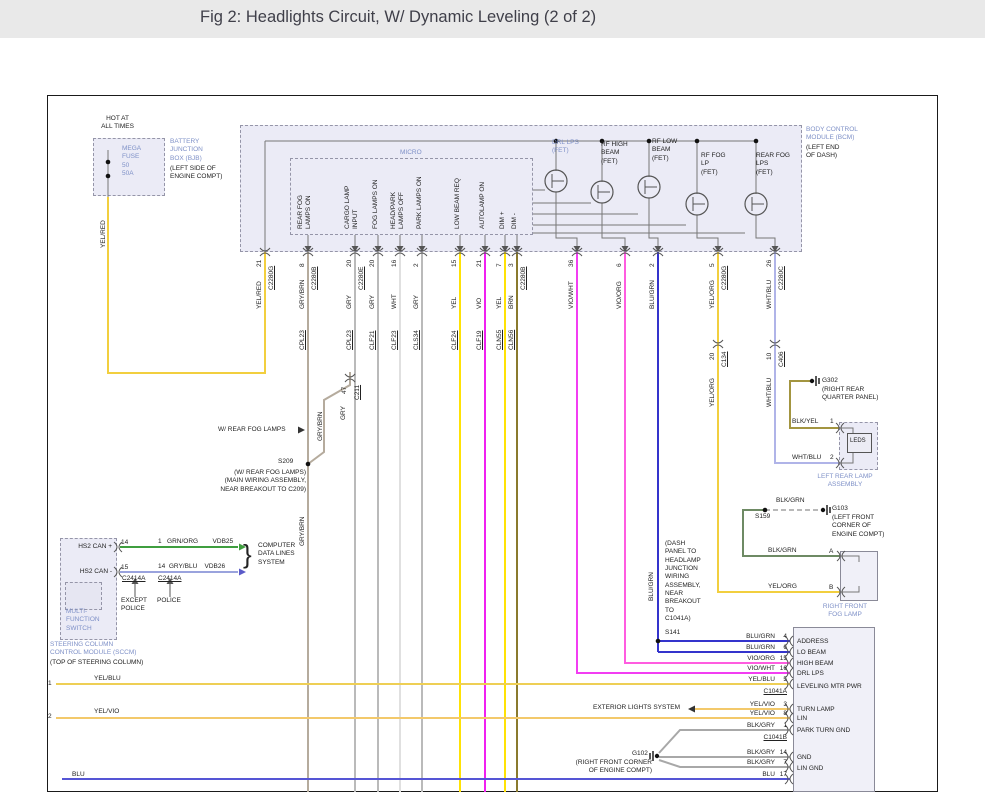  I want to click on splice-s159-label: S159, so click(763, 516).